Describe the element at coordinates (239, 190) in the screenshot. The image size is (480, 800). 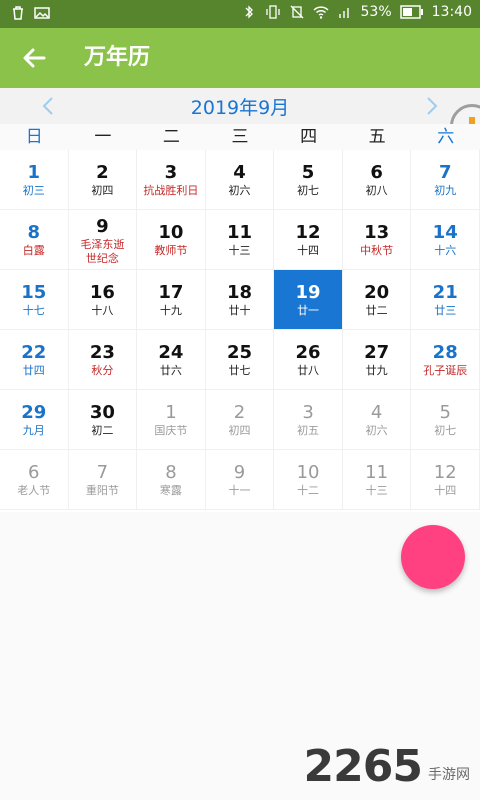
I see `day-lunar: 初六` at that location.